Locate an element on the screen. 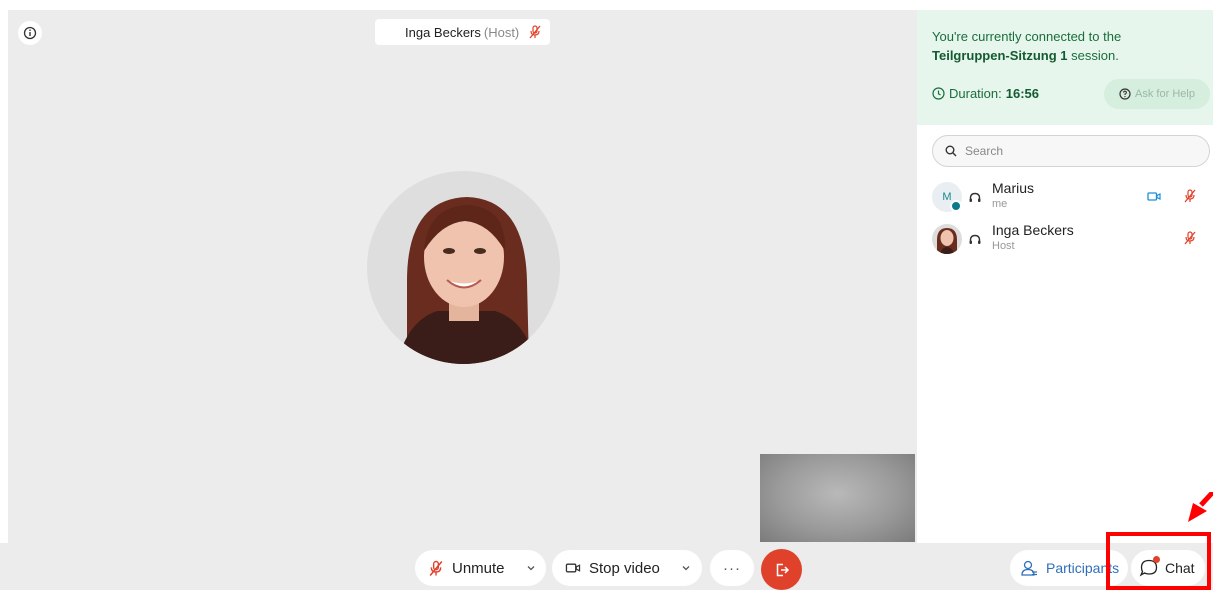  unread-badge is located at coordinates (1156, 559).